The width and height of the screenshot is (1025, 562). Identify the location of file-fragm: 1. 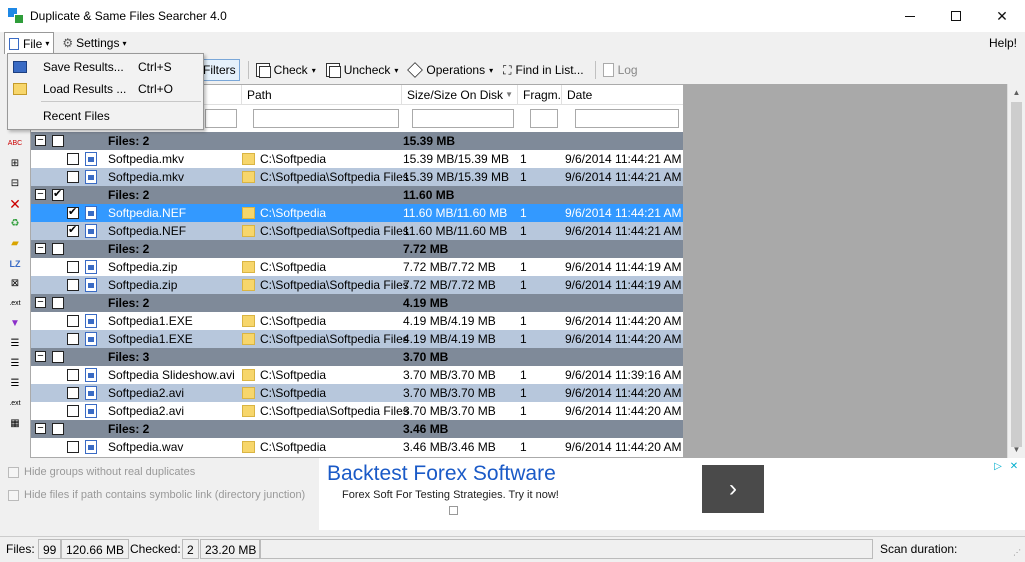
(523, 321).